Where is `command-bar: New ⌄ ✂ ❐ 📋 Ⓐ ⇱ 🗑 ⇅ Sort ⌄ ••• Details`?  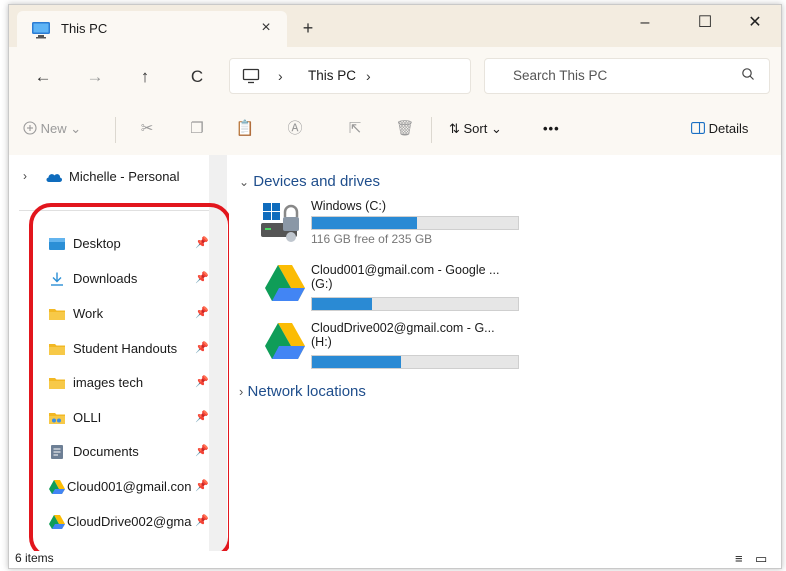 command-bar: New ⌄ ✂ ❐ 📋 Ⓐ ⇱ 🗑 ⇅ Sort ⌄ ••• Details is located at coordinates (395, 130).